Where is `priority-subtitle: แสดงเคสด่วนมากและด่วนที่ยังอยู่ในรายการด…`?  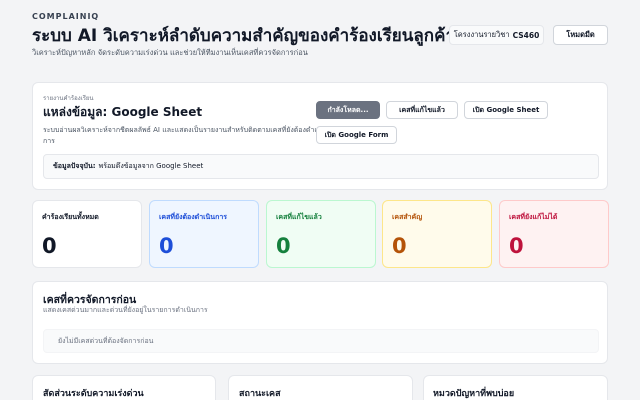
priority-subtitle: แสดงเคสด่วนมากและด่วนที่ยังอยู่ในรายการด… is located at coordinates (125, 310).